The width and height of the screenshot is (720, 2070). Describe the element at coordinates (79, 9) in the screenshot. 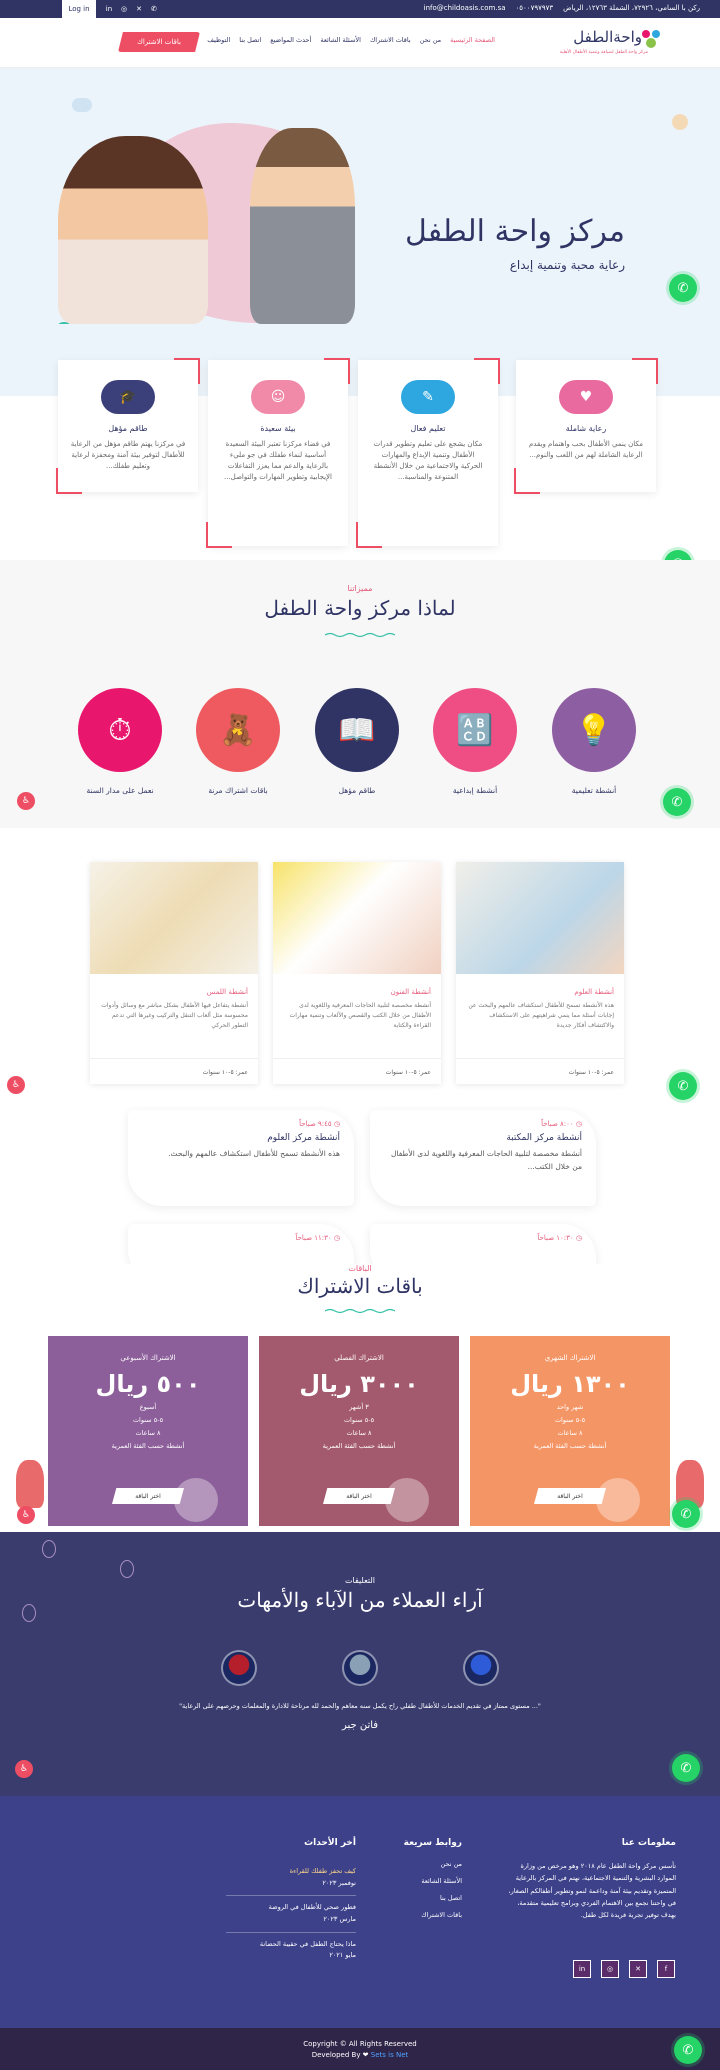

I see `login-button: Log in` at that location.